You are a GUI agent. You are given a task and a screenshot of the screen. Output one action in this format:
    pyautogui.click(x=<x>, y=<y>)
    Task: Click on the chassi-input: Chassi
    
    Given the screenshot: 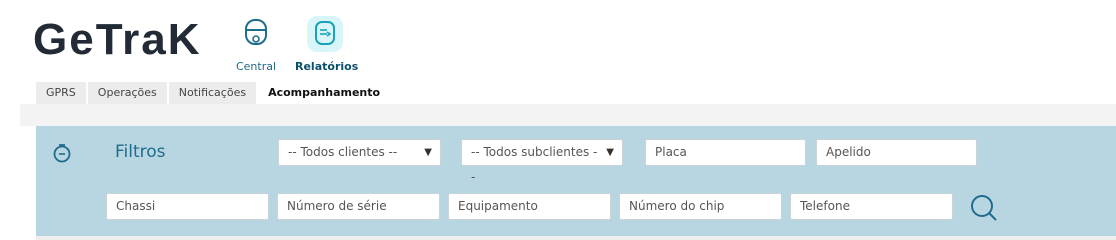 What is the action you would take?
    pyautogui.click(x=187, y=206)
    